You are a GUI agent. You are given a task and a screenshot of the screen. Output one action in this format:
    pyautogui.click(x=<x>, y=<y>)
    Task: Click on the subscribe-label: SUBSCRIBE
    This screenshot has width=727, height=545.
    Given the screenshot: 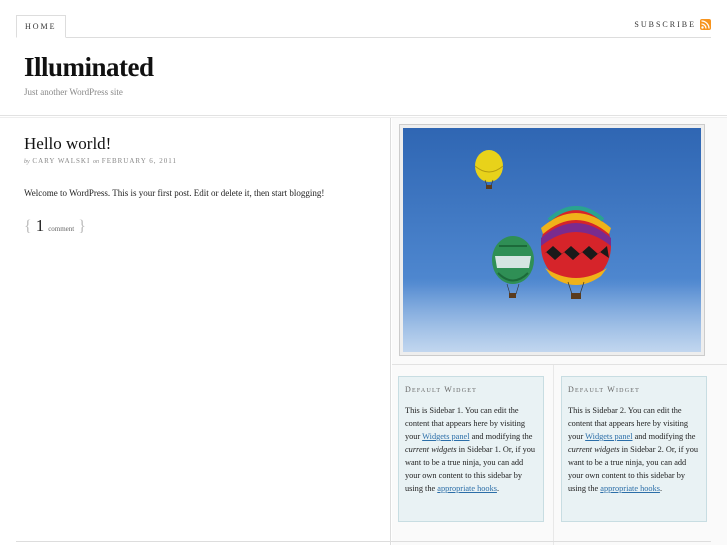 What is the action you would take?
    pyautogui.click(x=665, y=24)
    